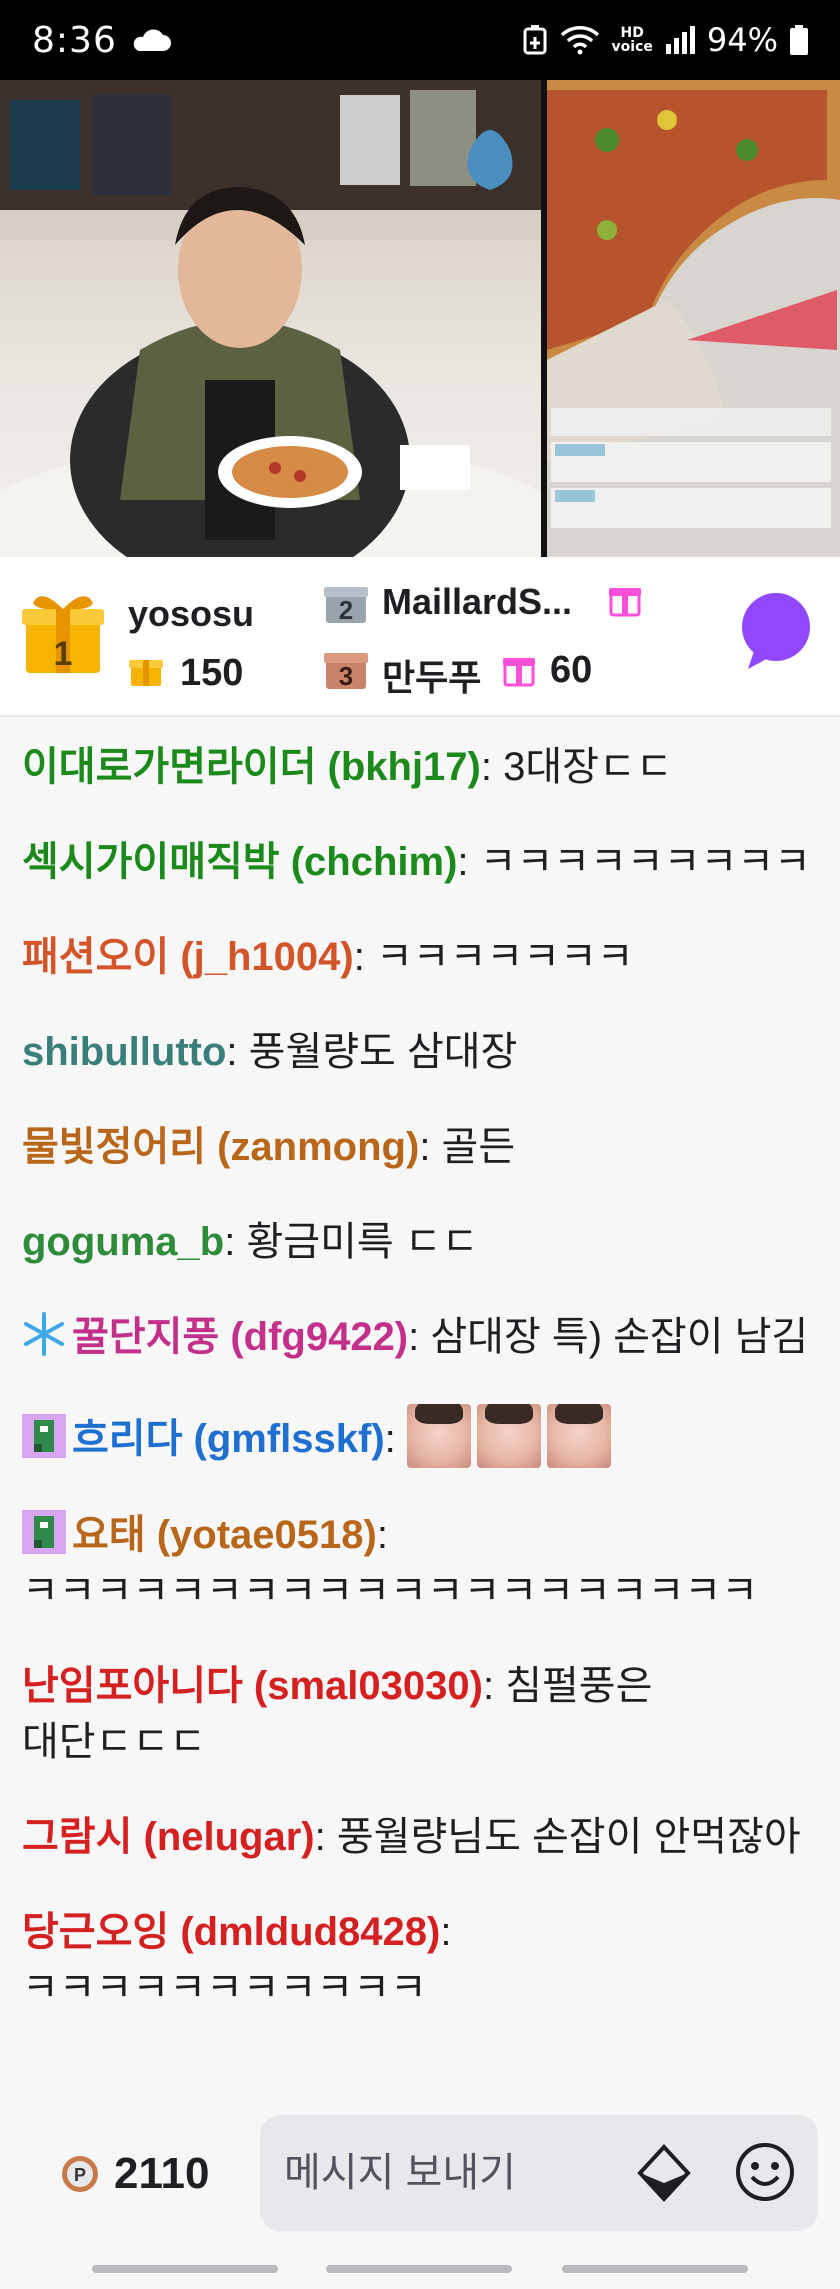 The width and height of the screenshot is (840, 2289). Describe the element at coordinates (645, 862) in the screenshot. I see `chat-message-text: ㅋㅋㅋㅋㅋㅋㅋㅋㅋ` at that location.